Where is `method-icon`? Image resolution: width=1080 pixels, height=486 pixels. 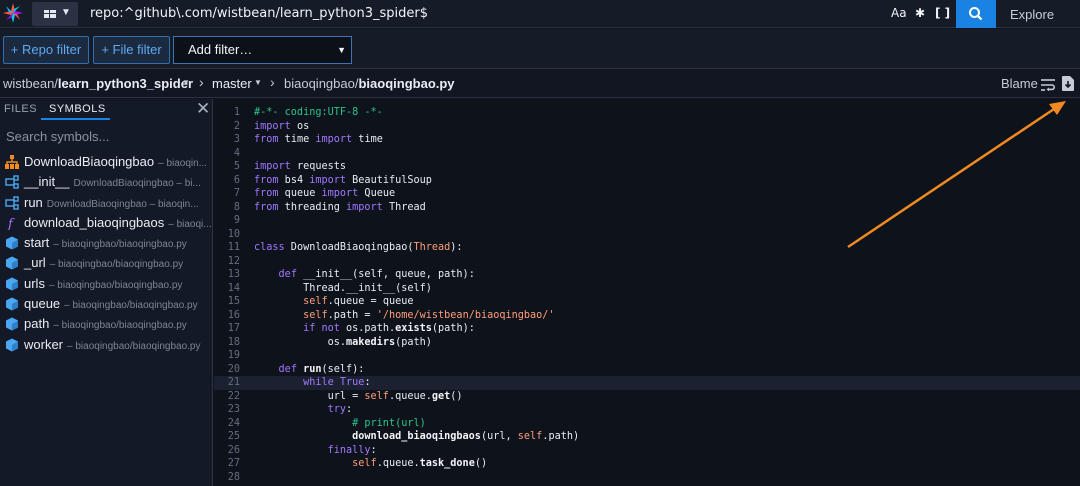 method-icon is located at coordinates (12, 182).